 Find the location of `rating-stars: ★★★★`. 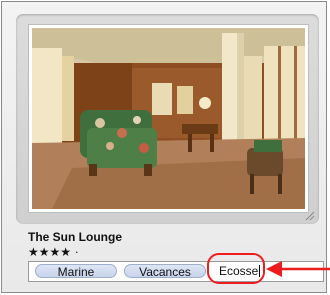

rating-stars: ★★★★ is located at coordinates (49, 252).